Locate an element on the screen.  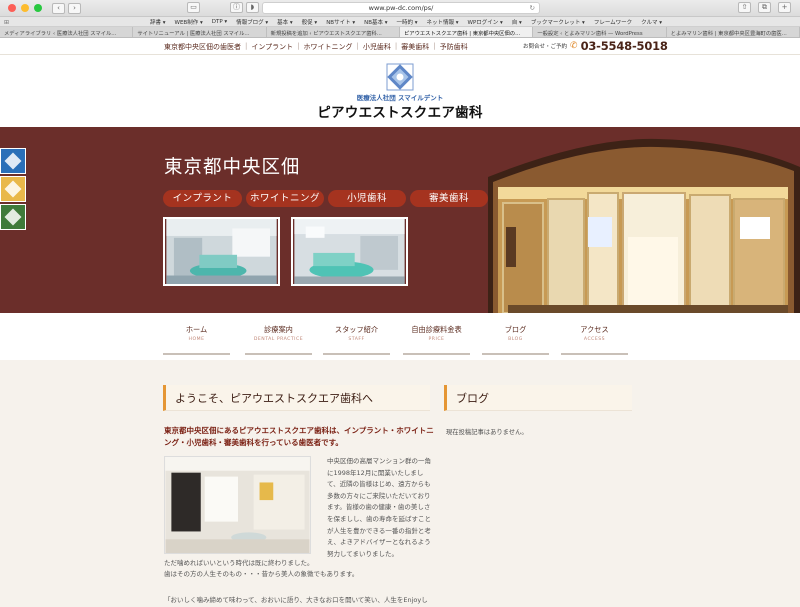
minimize-window-button is located at coordinates (25, 8).